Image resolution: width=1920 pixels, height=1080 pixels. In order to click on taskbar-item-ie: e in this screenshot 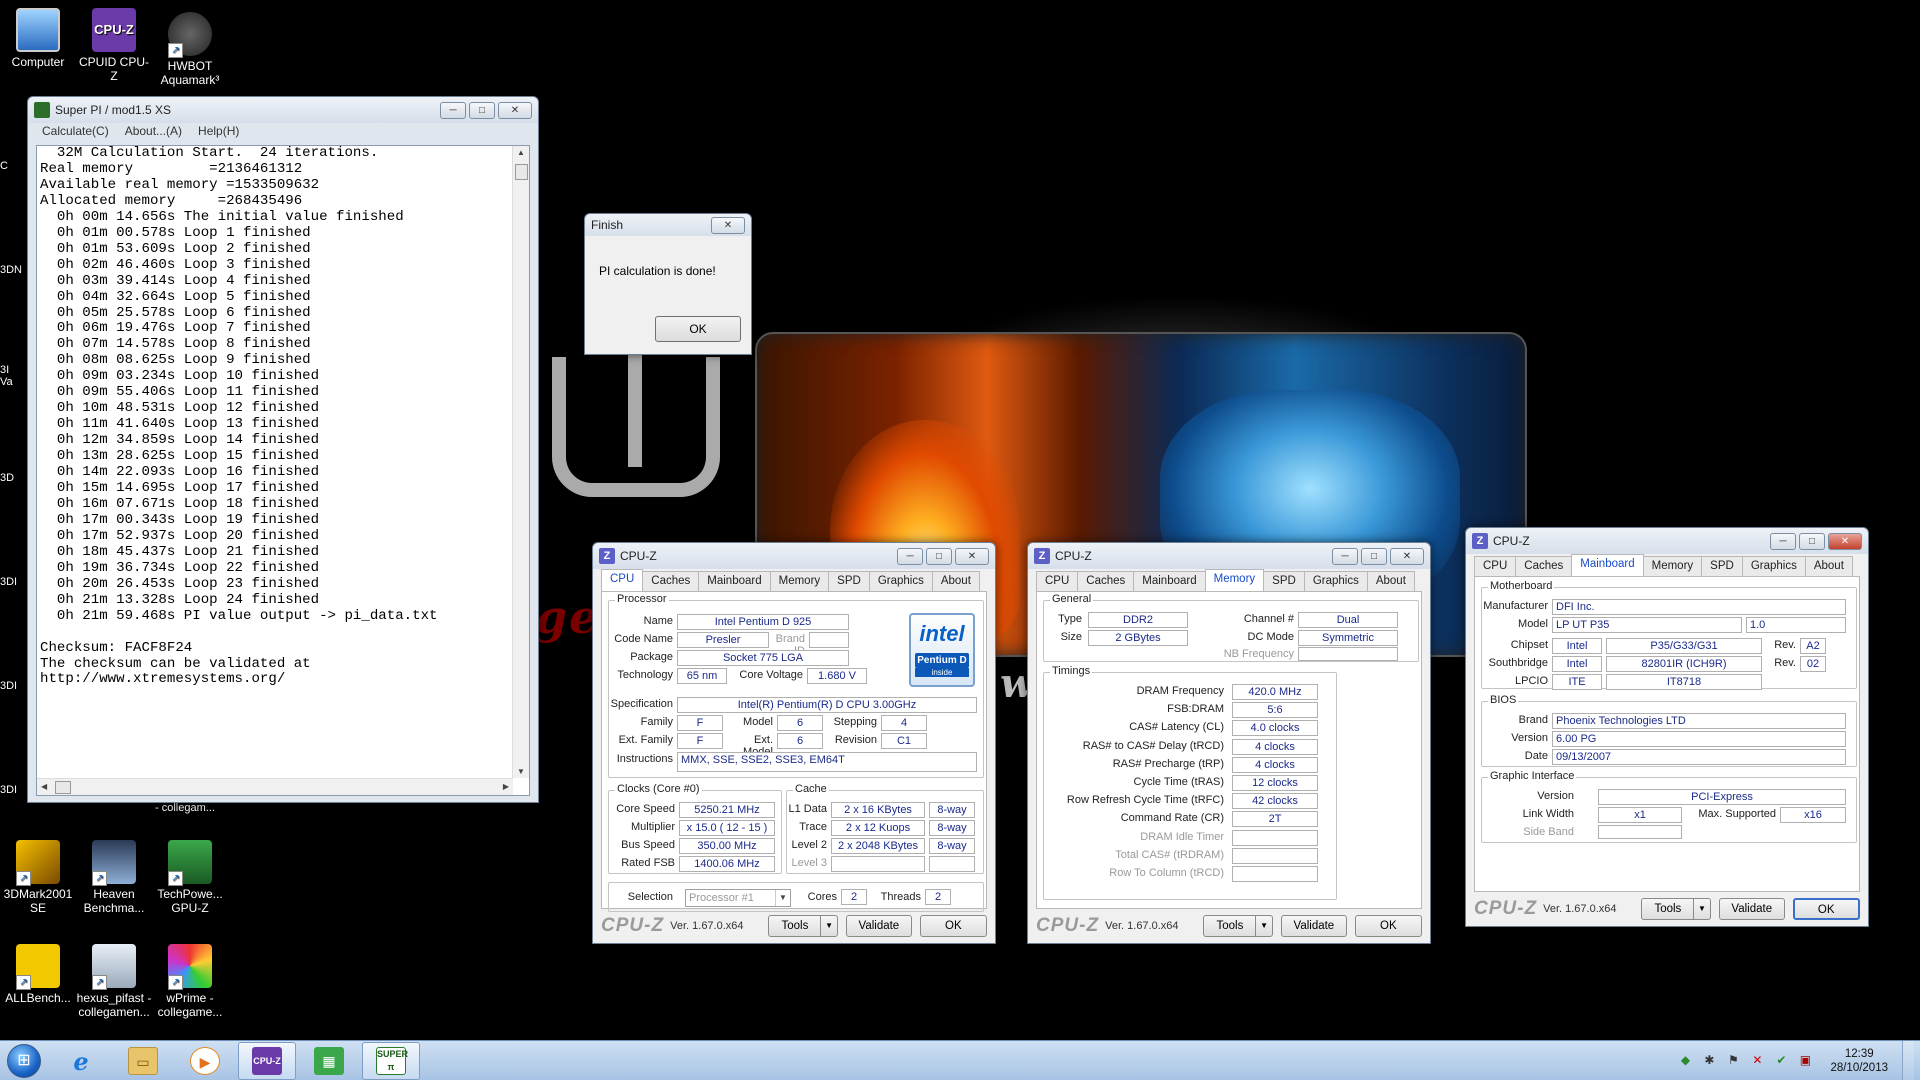, I will do `click(81, 1061)`.